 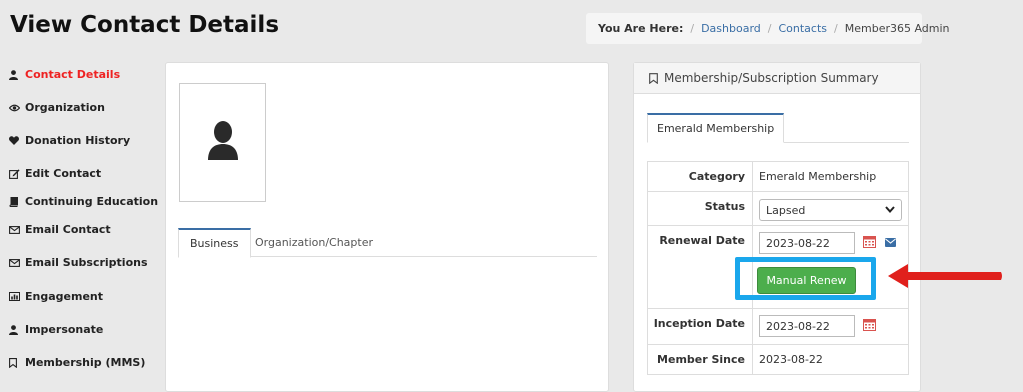 I want to click on sidebar-item-contact-details: Contact Details, so click(x=64, y=74).